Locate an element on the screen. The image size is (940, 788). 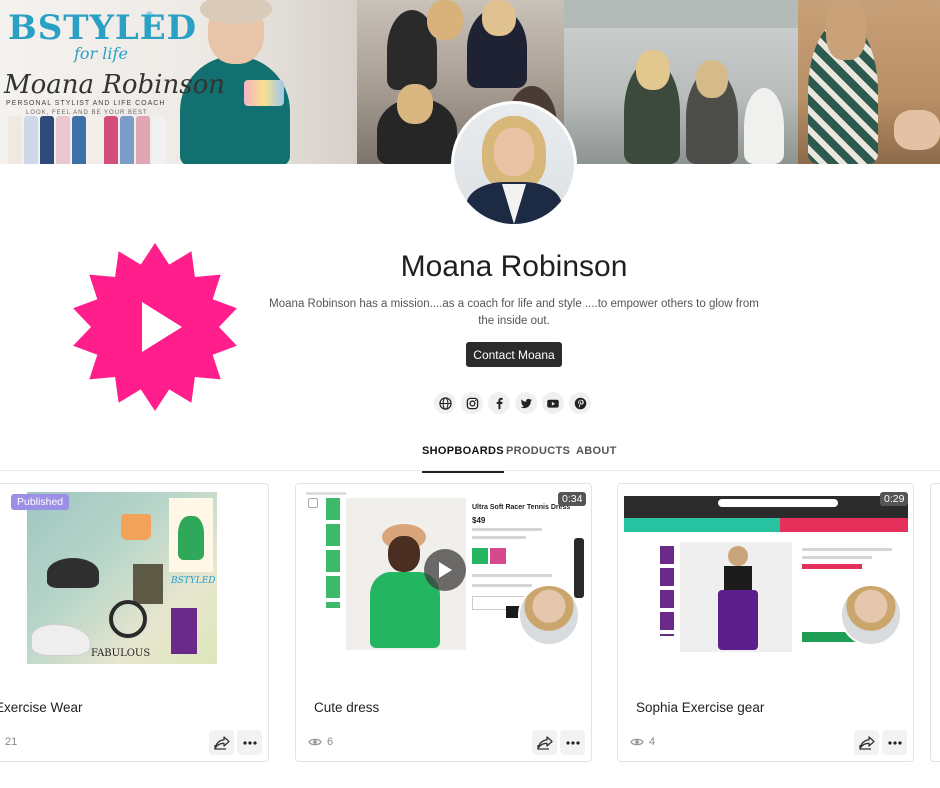
globe-icon is located at coordinates (445, 403).